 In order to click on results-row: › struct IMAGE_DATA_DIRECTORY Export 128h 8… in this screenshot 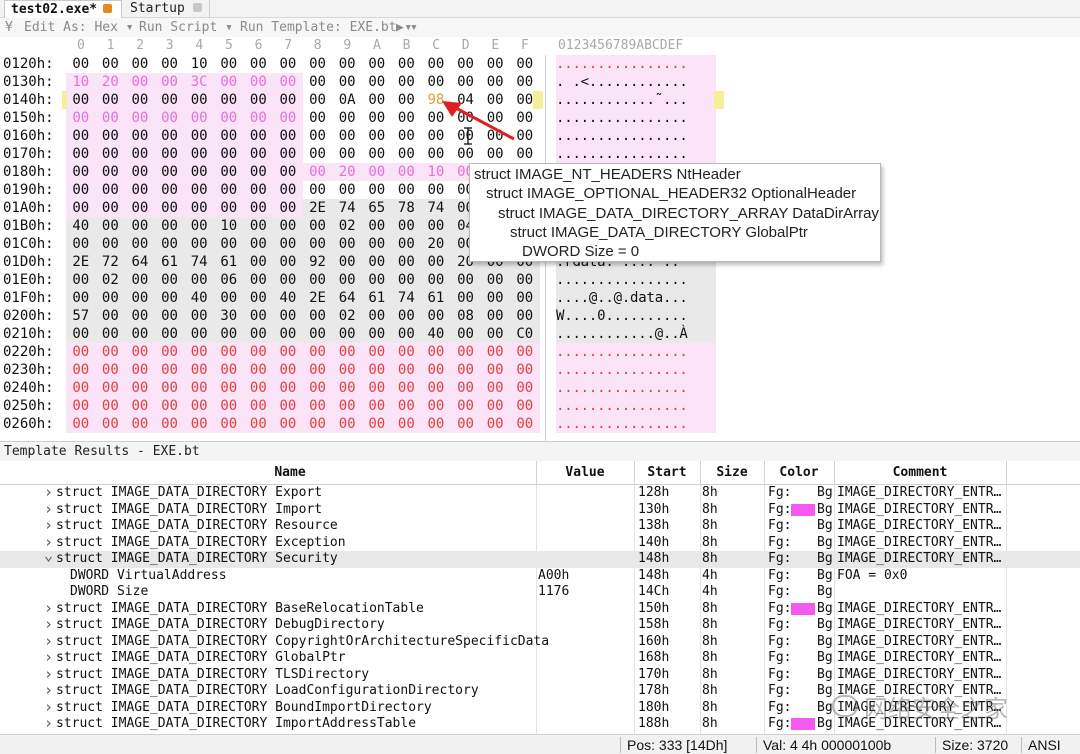, I will do `click(540, 493)`.